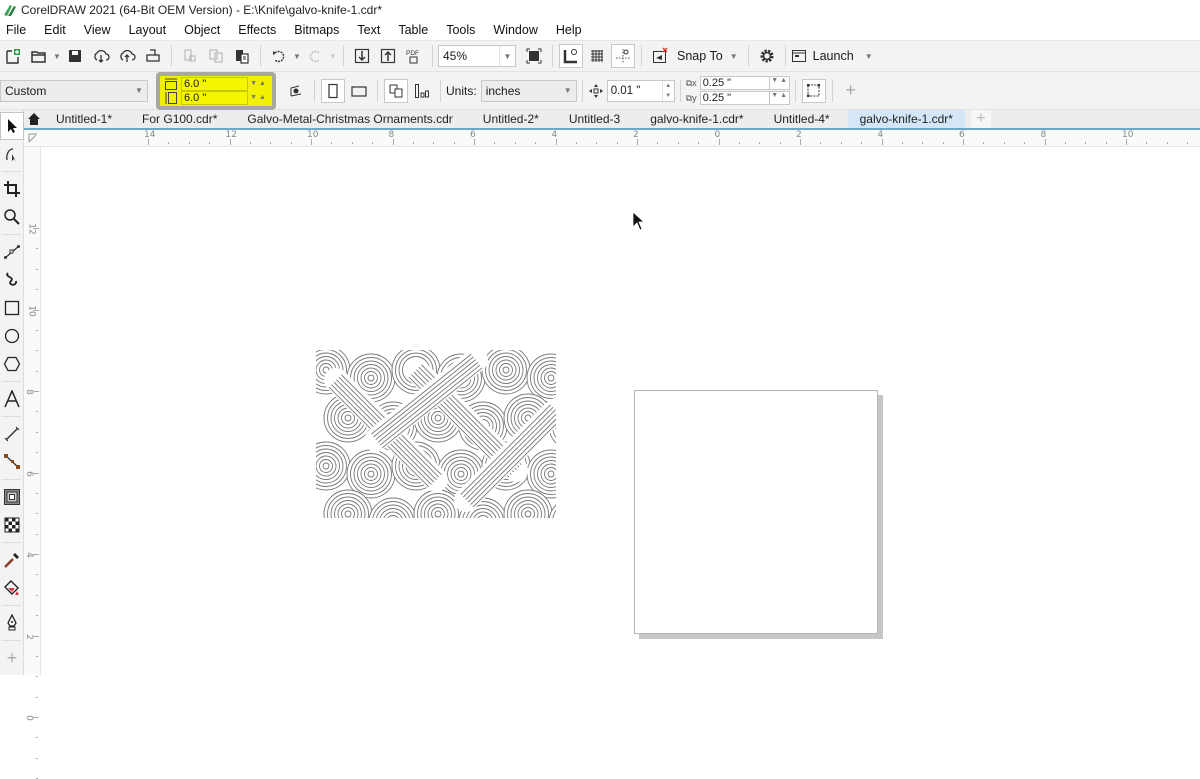 This screenshot has width=1200, height=779. What do you see at coordinates (528, 90) in the screenshot?
I see `units-combo: inches ▼` at bounding box center [528, 90].